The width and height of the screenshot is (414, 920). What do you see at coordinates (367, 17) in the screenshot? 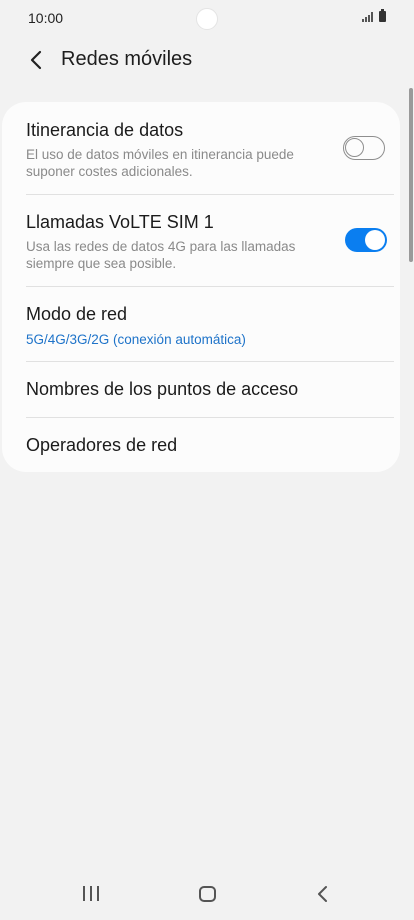
I see `signal-icon` at bounding box center [367, 17].